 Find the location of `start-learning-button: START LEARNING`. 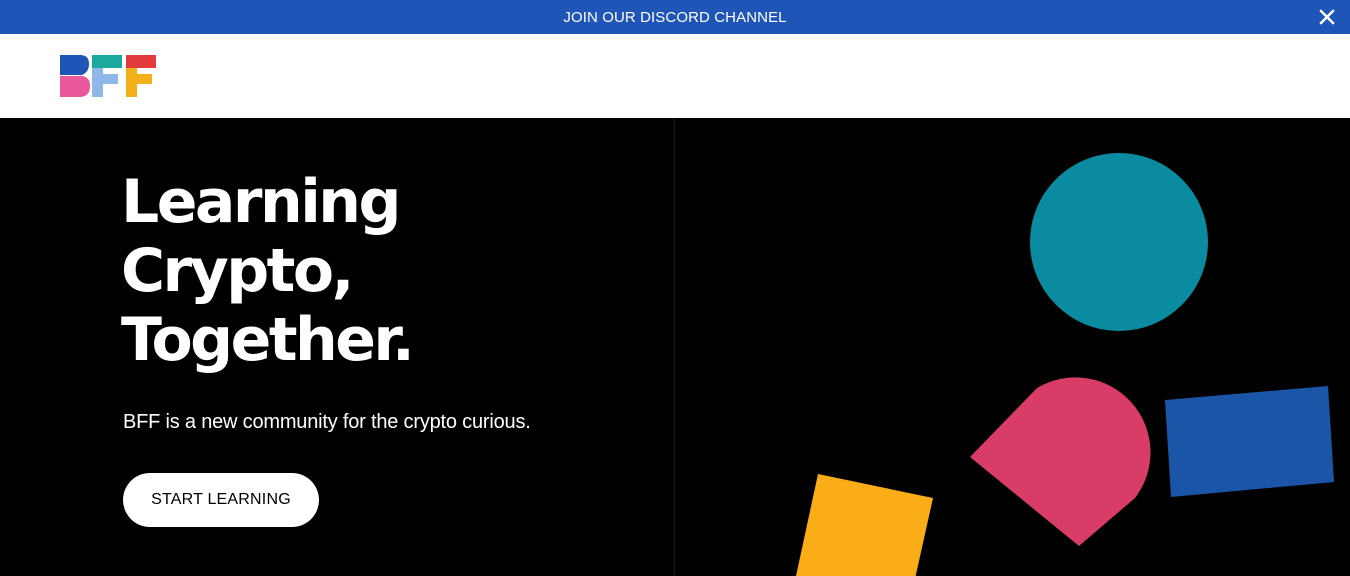

start-learning-button: START LEARNING is located at coordinates (221, 500).